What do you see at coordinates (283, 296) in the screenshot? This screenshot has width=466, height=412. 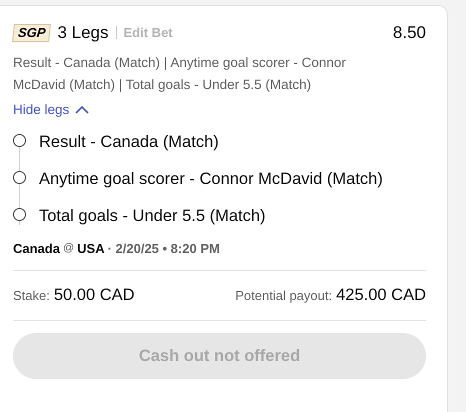 I see `payout-label: Potential payout:` at bounding box center [283, 296].